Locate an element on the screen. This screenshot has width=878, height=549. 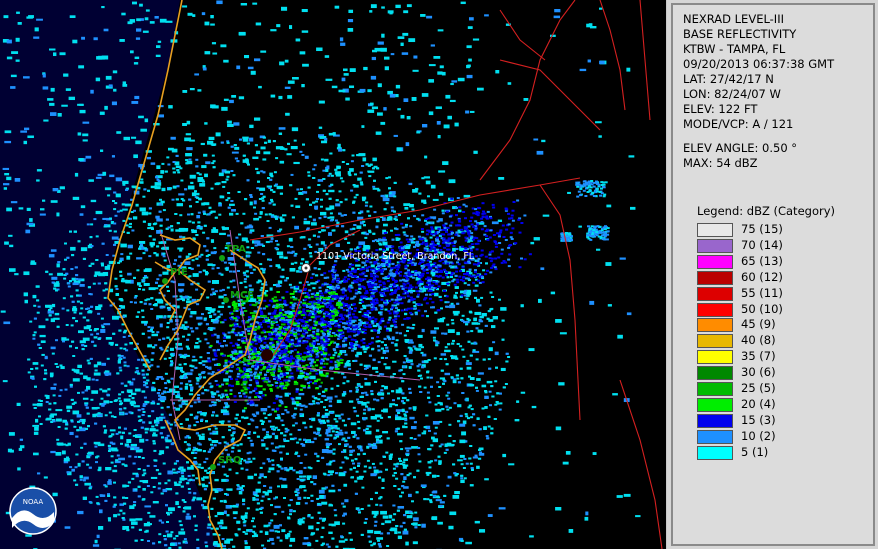
legend-item: 20 (4) is located at coordinates (777, 404).